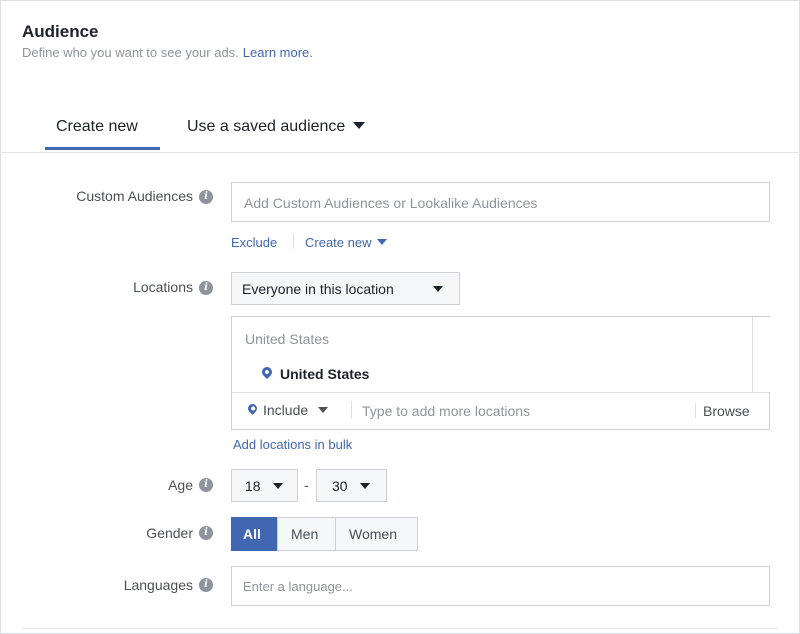  I want to click on locations-group-header: United States, so click(287, 339).